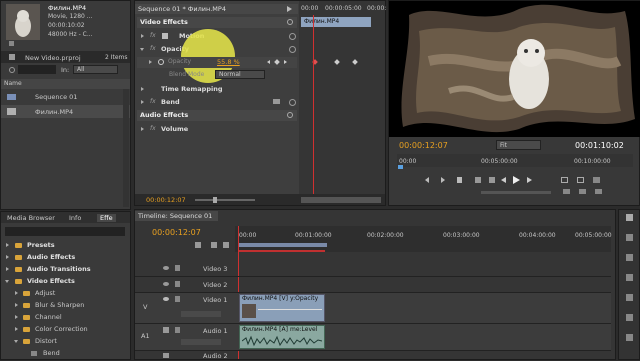  What do you see at coordinates (176, 216) in the screenshot?
I see `timeline-tab: Timeline: Sequence 01` at bounding box center [176, 216].